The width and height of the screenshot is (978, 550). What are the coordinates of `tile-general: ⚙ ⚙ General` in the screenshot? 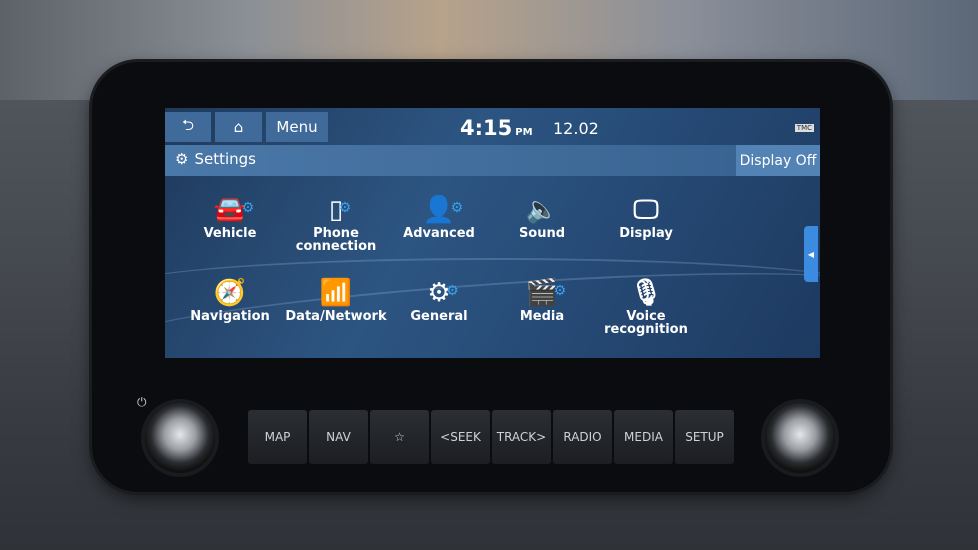 It's located at (439, 299).